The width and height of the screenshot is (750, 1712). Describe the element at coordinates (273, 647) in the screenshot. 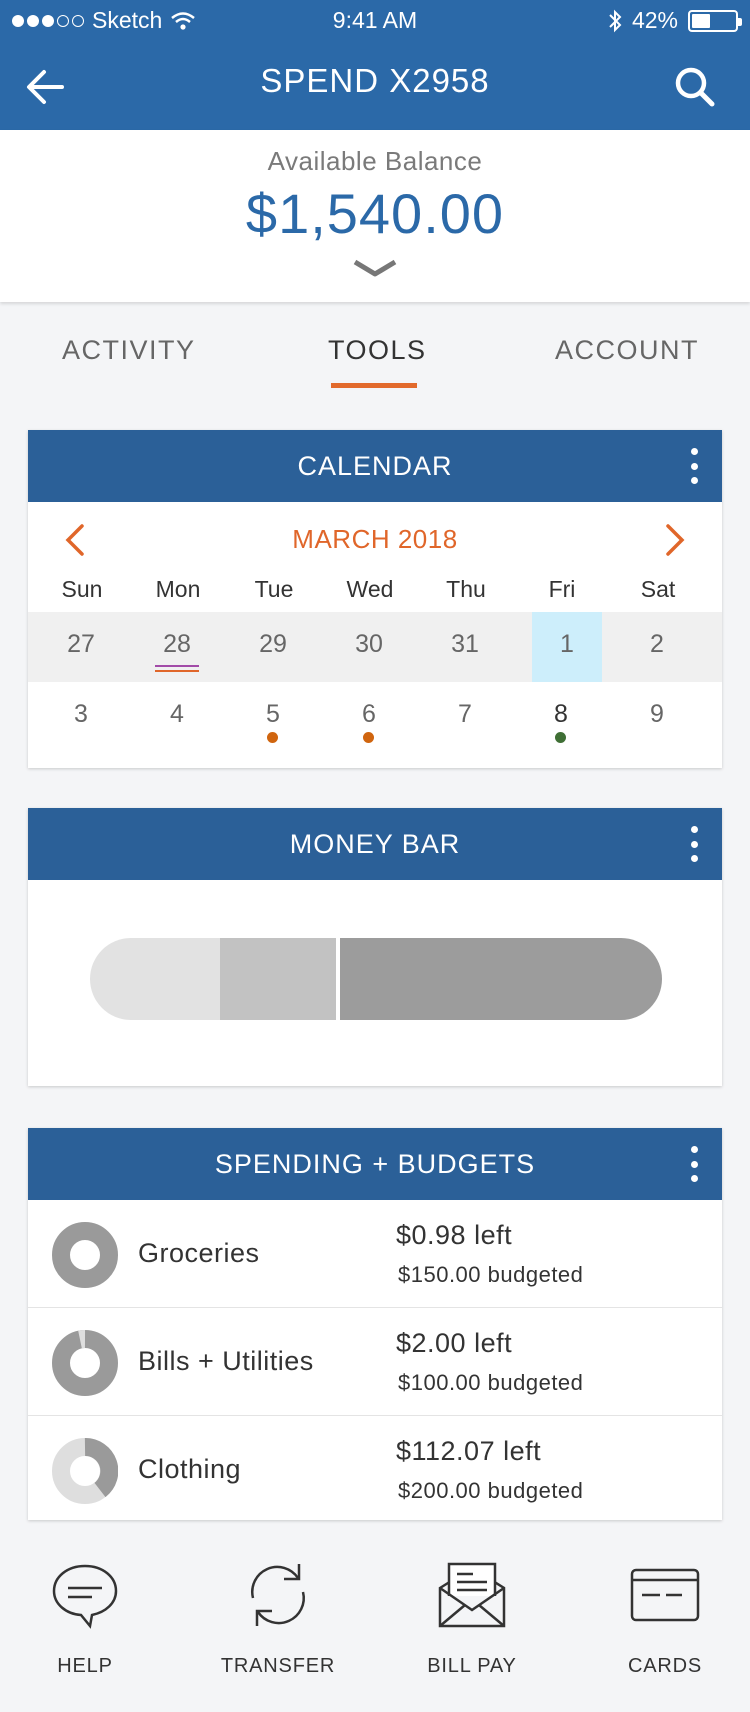

I see `calendar-day: 29` at that location.